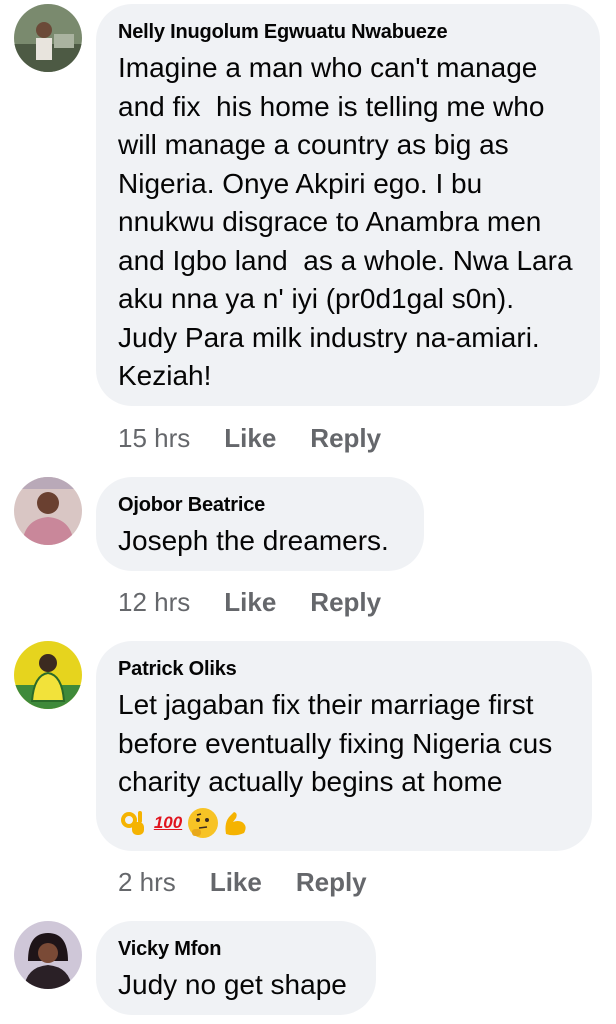 The width and height of the screenshot is (616, 1024). I want to click on comment-actions: 12 hrs Like Reply, so click(249, 602).